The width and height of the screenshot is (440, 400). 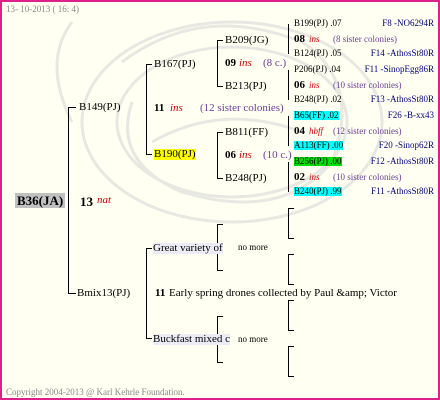 What do you see at coordinates (159, 108) in the screenshot?
I see `gen2-year: 11` at bounding box center [159, 108].